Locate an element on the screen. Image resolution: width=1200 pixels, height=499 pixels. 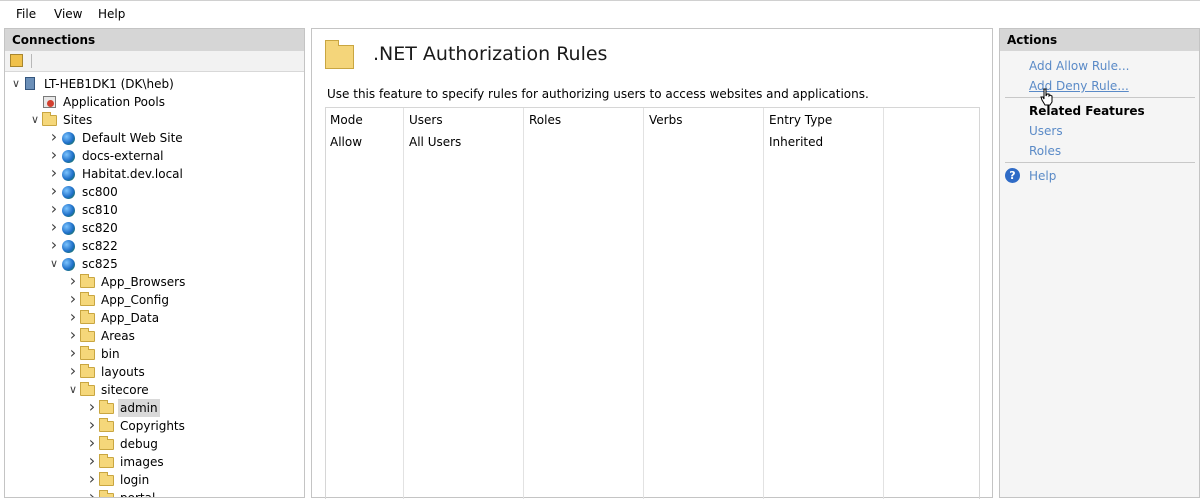
column-header-entry-type: Entry Type is located at coordinates (800, 120).